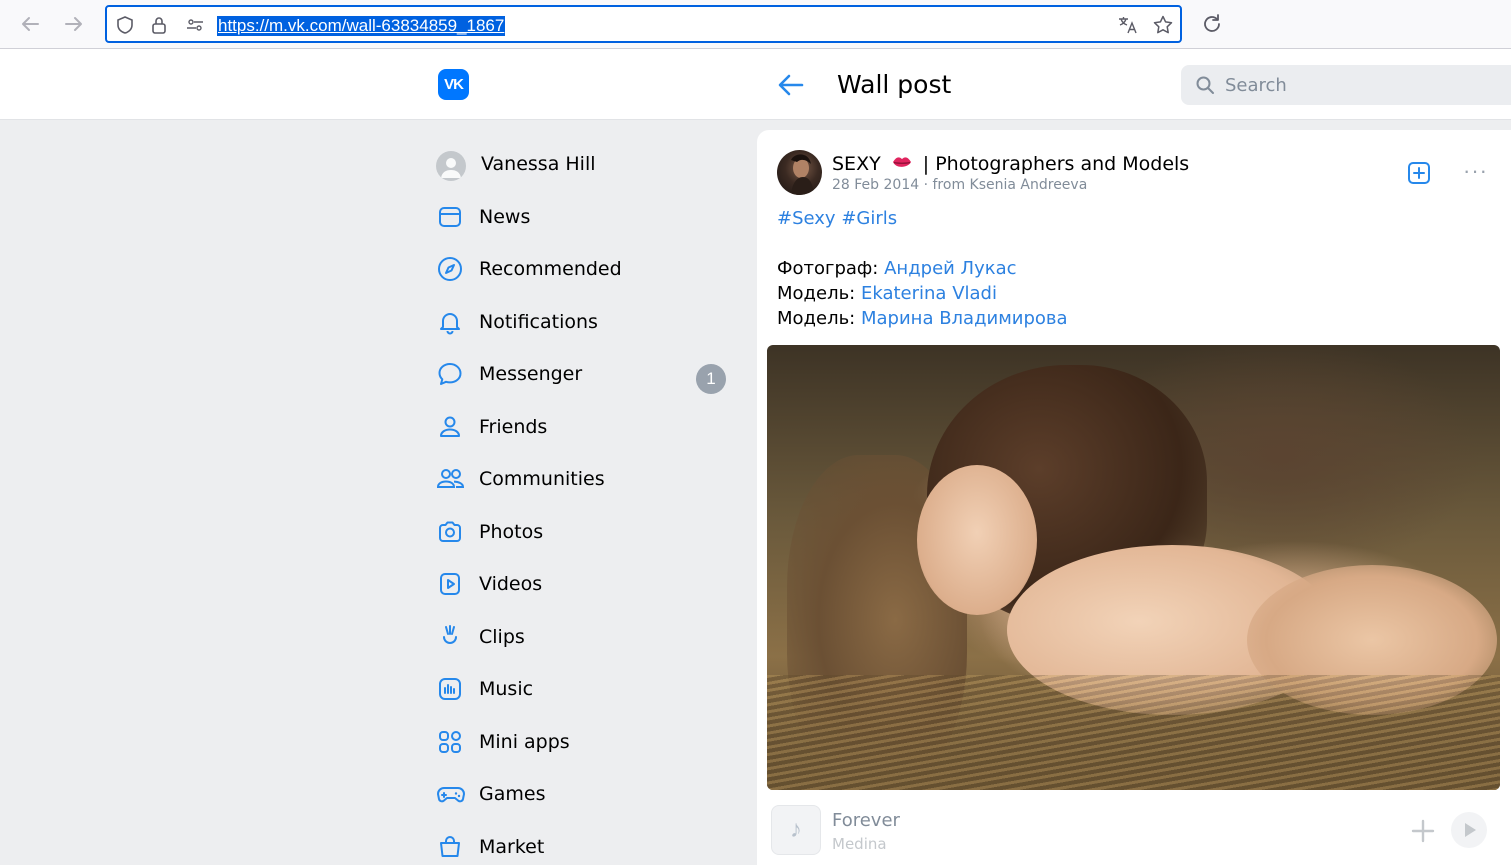  Describe the element at coordinates (513, 427) in the screenshot. I see `sidebar-item-label: Friends` at that location.